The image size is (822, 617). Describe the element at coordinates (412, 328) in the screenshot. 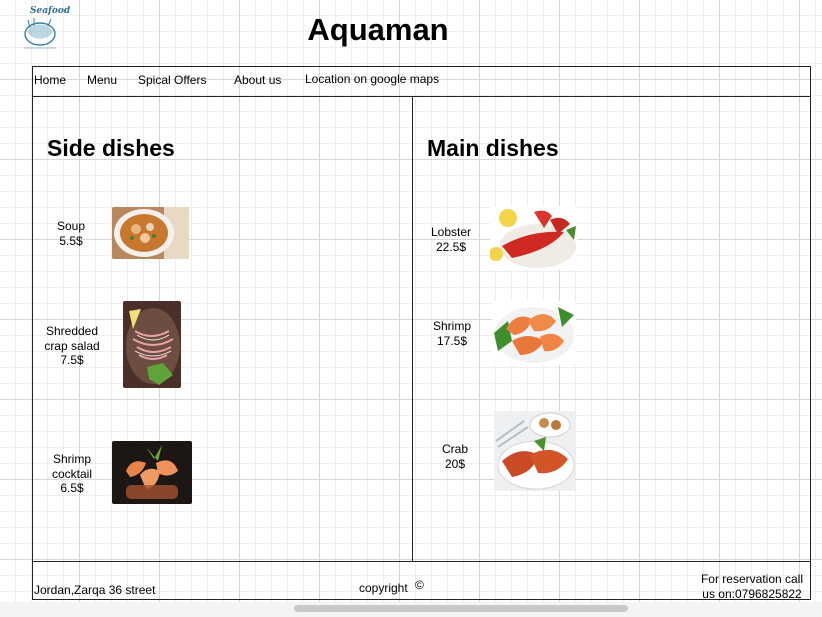

I see `column-divider` at that location.